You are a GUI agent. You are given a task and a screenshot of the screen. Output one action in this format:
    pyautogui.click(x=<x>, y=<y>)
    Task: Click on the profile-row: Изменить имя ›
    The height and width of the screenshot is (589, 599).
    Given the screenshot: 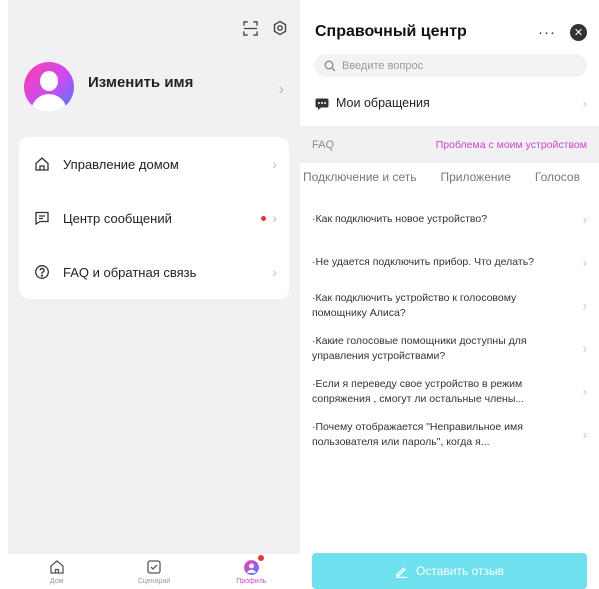 What is the action you would take?
    pyautogui.click(x=154, y=87)
    